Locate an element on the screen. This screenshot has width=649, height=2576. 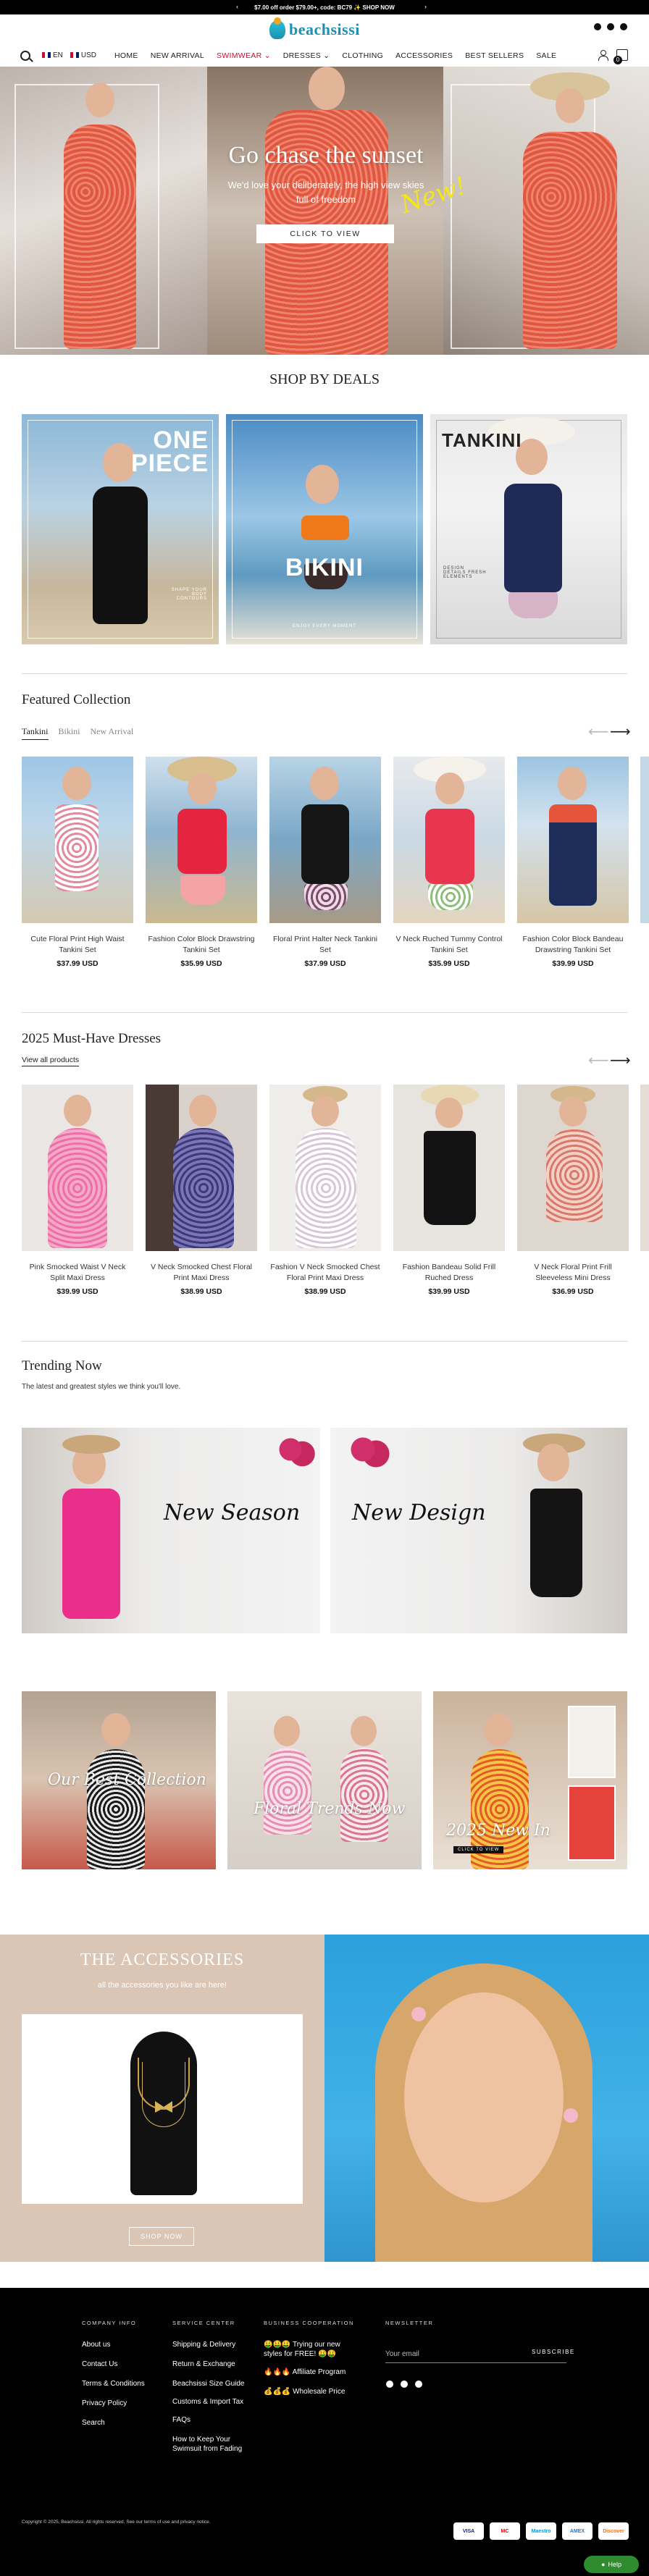
hero-cta-button: CLICK TO VIEW is located at coordinates (325, 233).